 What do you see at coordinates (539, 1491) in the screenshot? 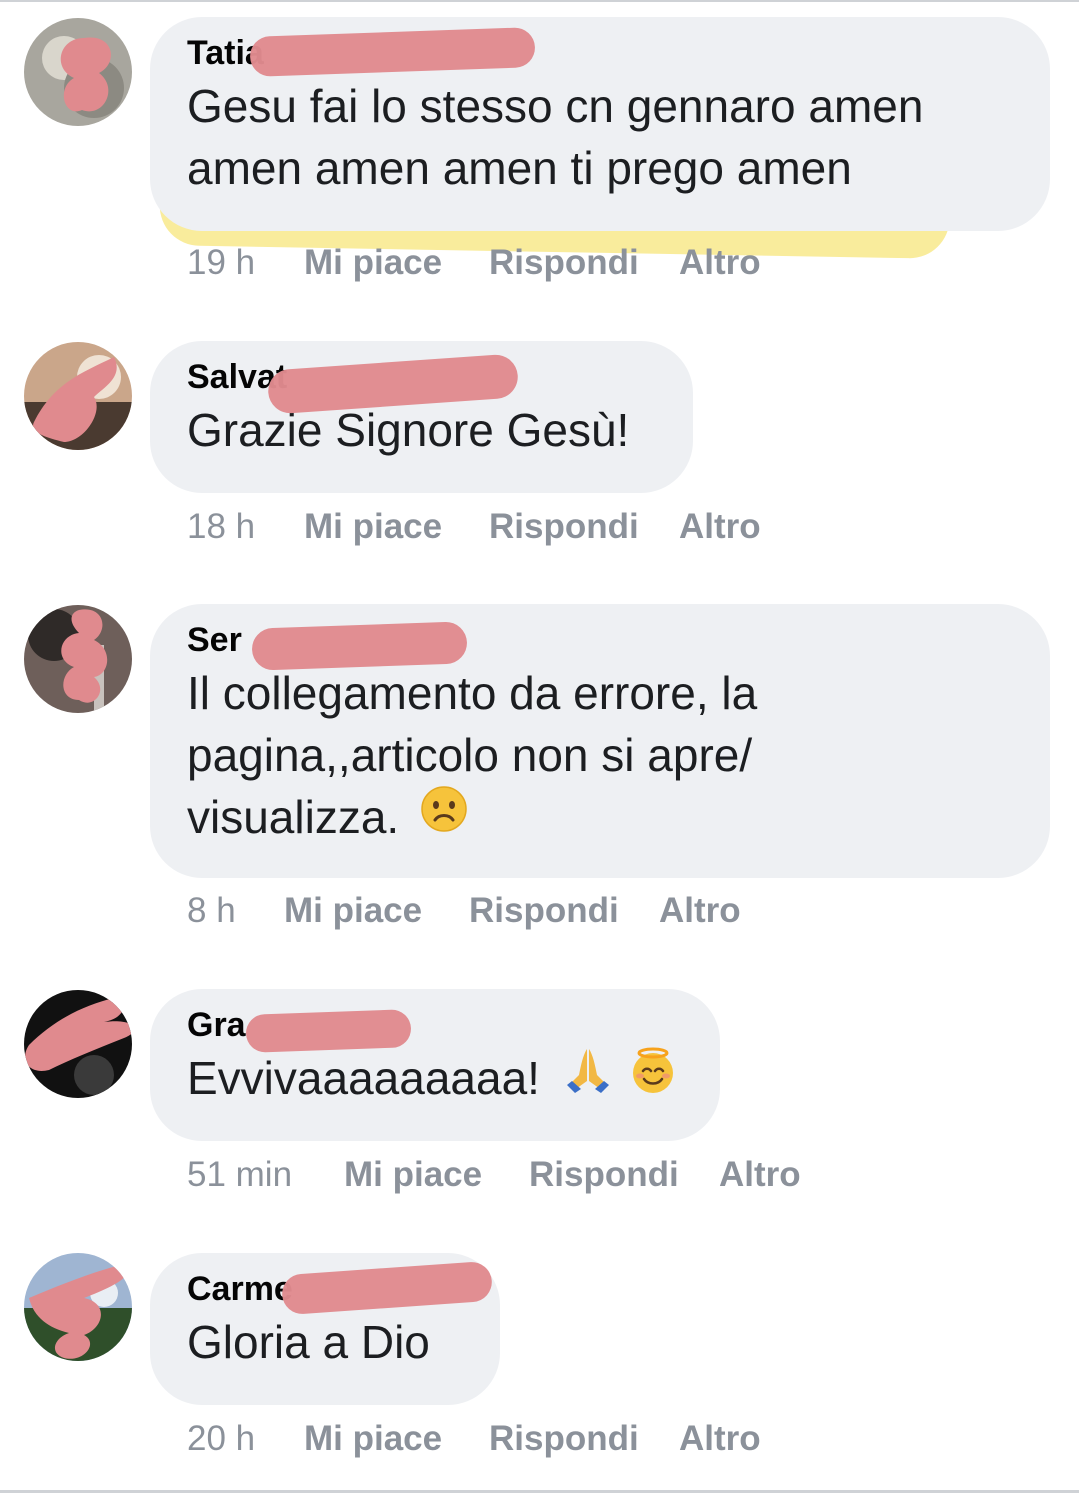
I see `bottom-divider` at bounding box center [539, 1491].